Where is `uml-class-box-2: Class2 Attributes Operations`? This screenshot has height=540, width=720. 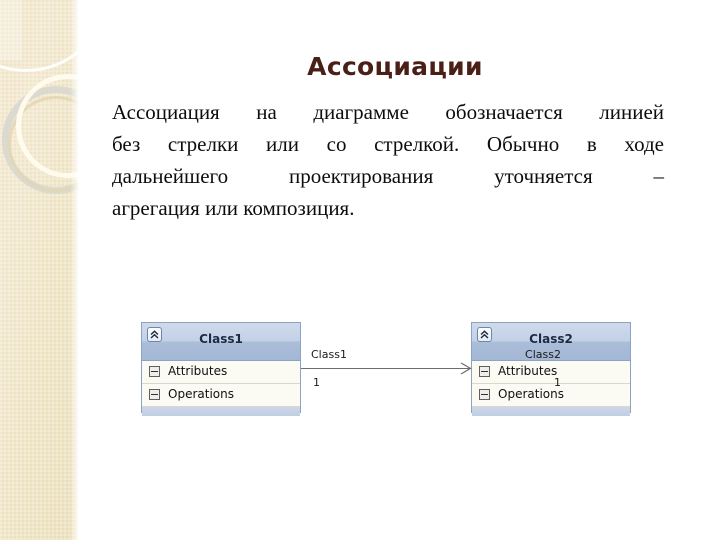
uml-class-box-2: Class2 Attributes Operations is located at coordinates (551, 369).